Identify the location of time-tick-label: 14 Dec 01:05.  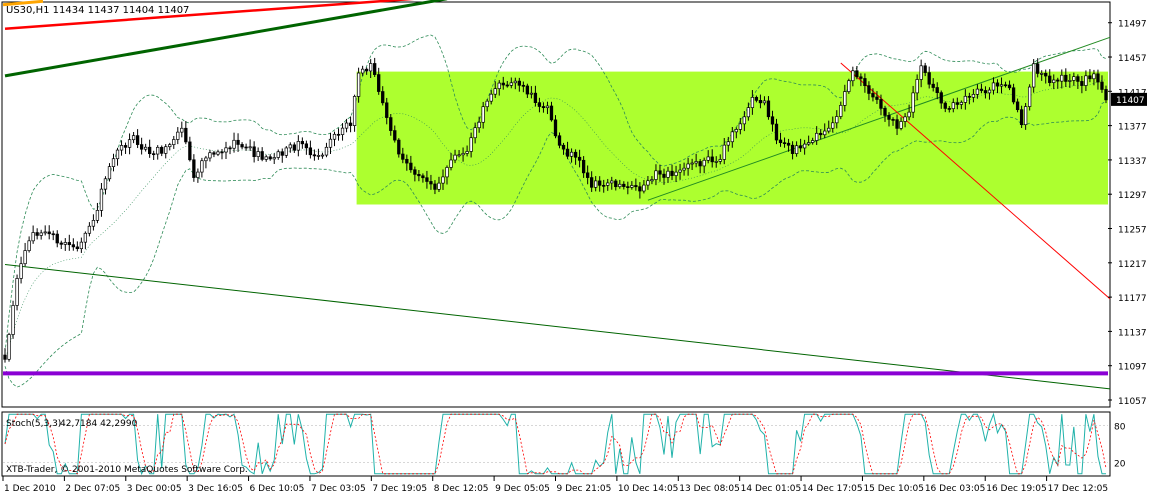
(771, 489).